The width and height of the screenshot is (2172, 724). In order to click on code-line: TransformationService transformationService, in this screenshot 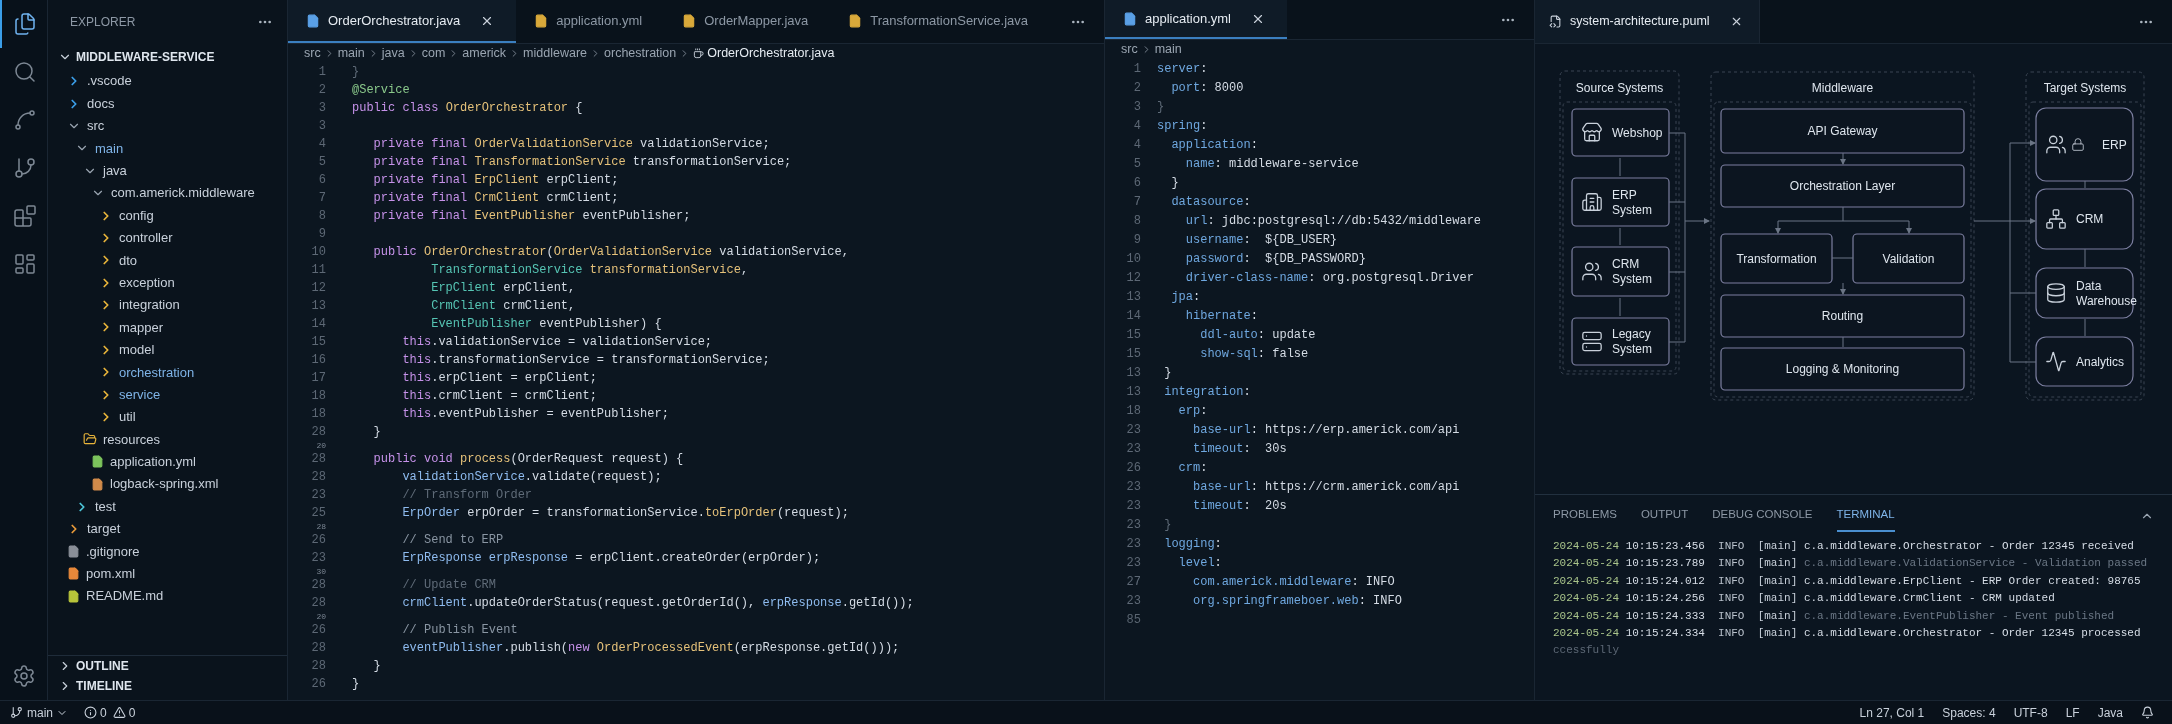, I will do `click(589, 270)`.